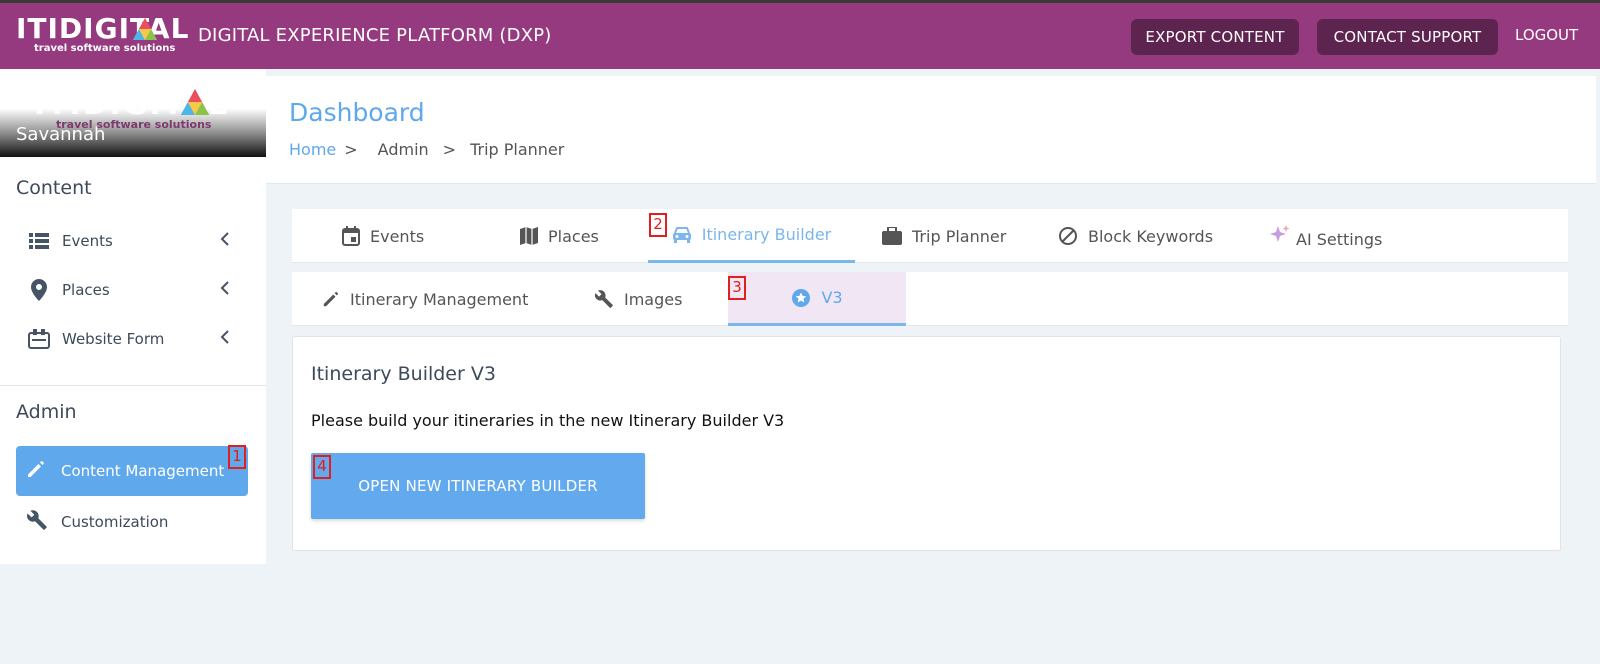  What do you see at coordinates (817, 299) in the screenshot?
I see `tab-v3: V3` at bounding box center [817, 299].